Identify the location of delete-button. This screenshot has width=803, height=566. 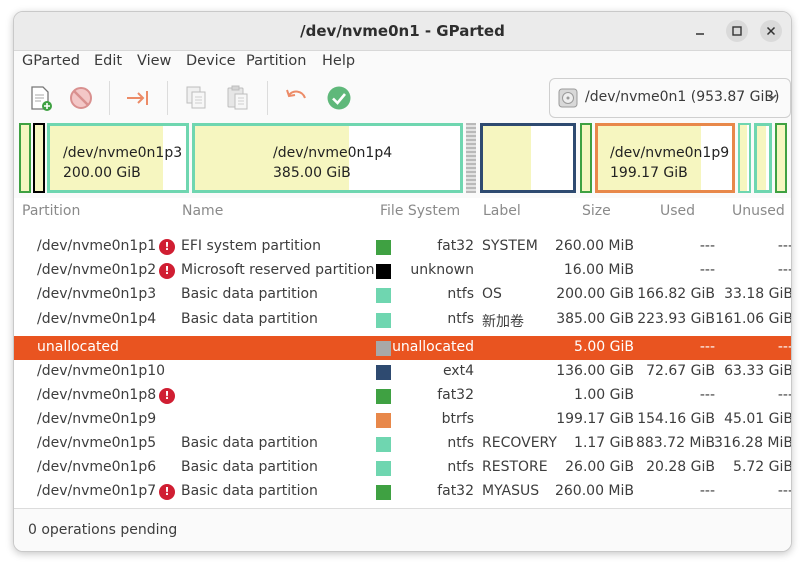
(81, 98).